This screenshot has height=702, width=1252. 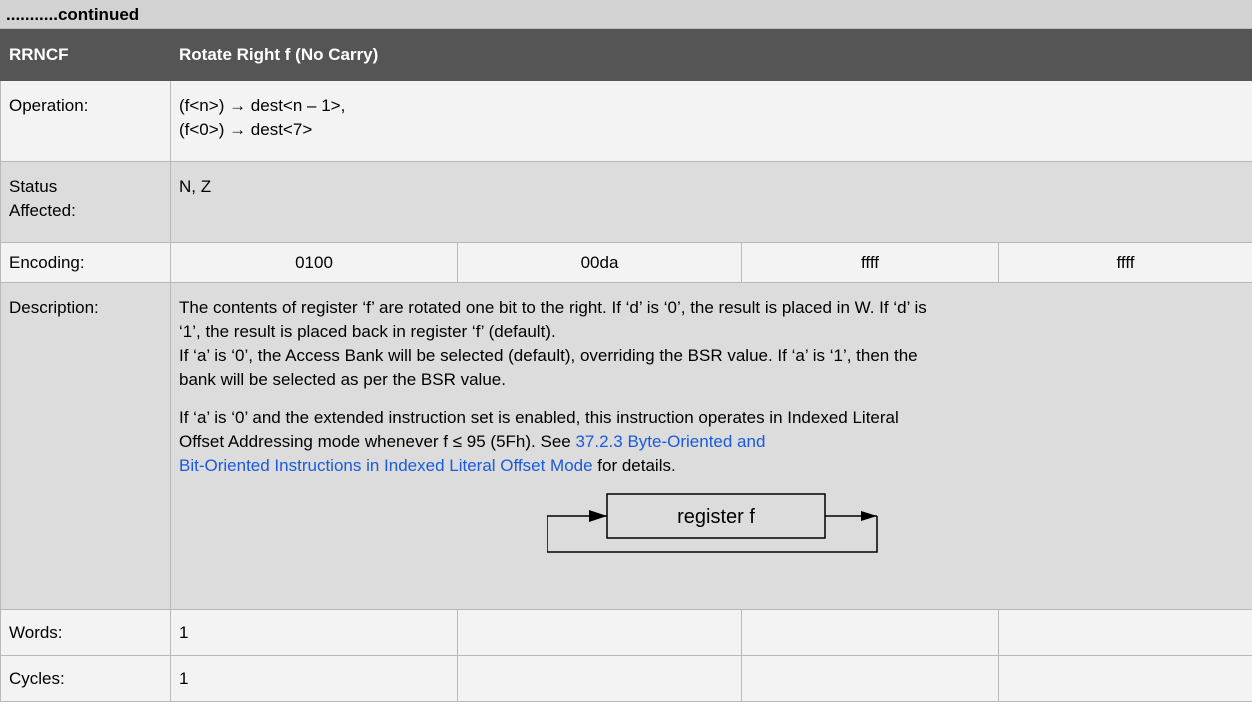 What do you see at coordinates (711, 106) in the screenshot?
I see `operation-line-1: (f<n>) → dest<n – 1>,` at bounding box center [711, 106].